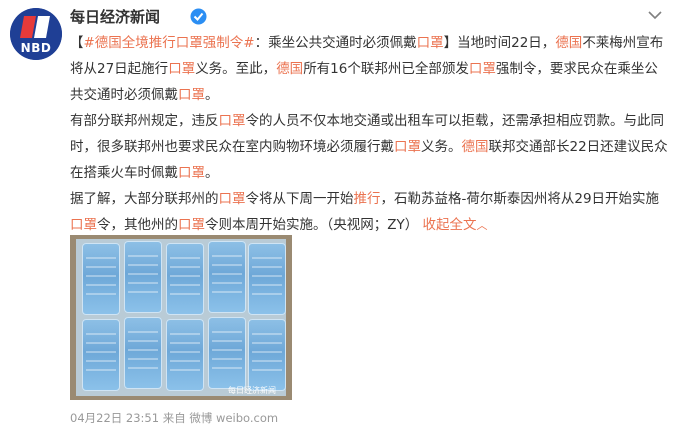  Describe the element at coordinates (312, 225) in the screenshot. I see `text-segment: 令则本周开始实施。（央视网；ZY）` at that location.